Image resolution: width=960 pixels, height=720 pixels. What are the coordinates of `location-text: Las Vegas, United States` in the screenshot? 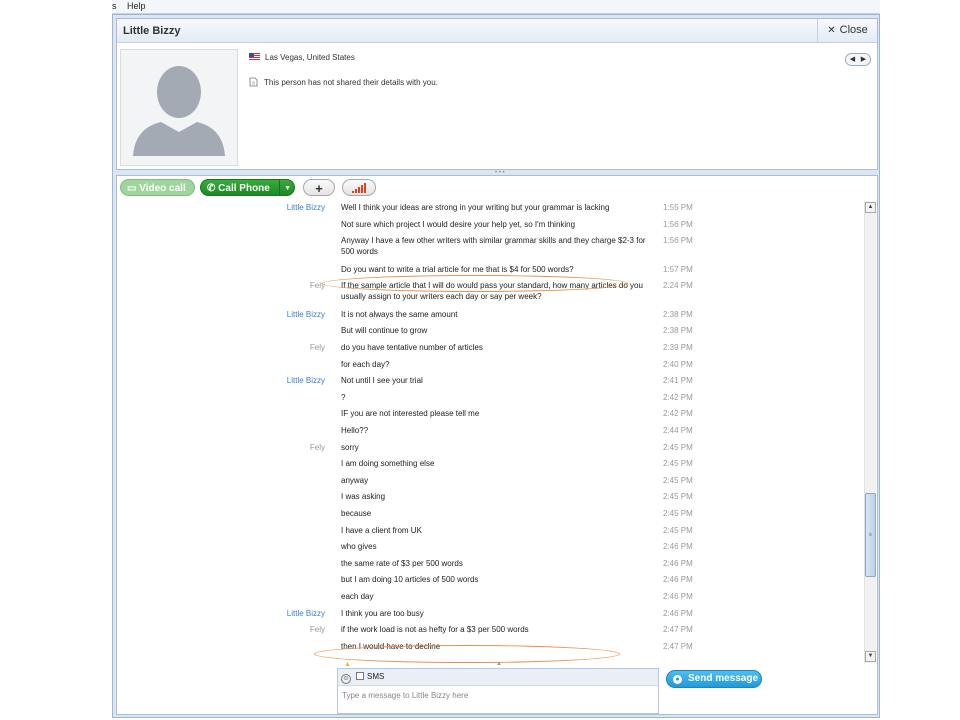 It's located at (310, 57).